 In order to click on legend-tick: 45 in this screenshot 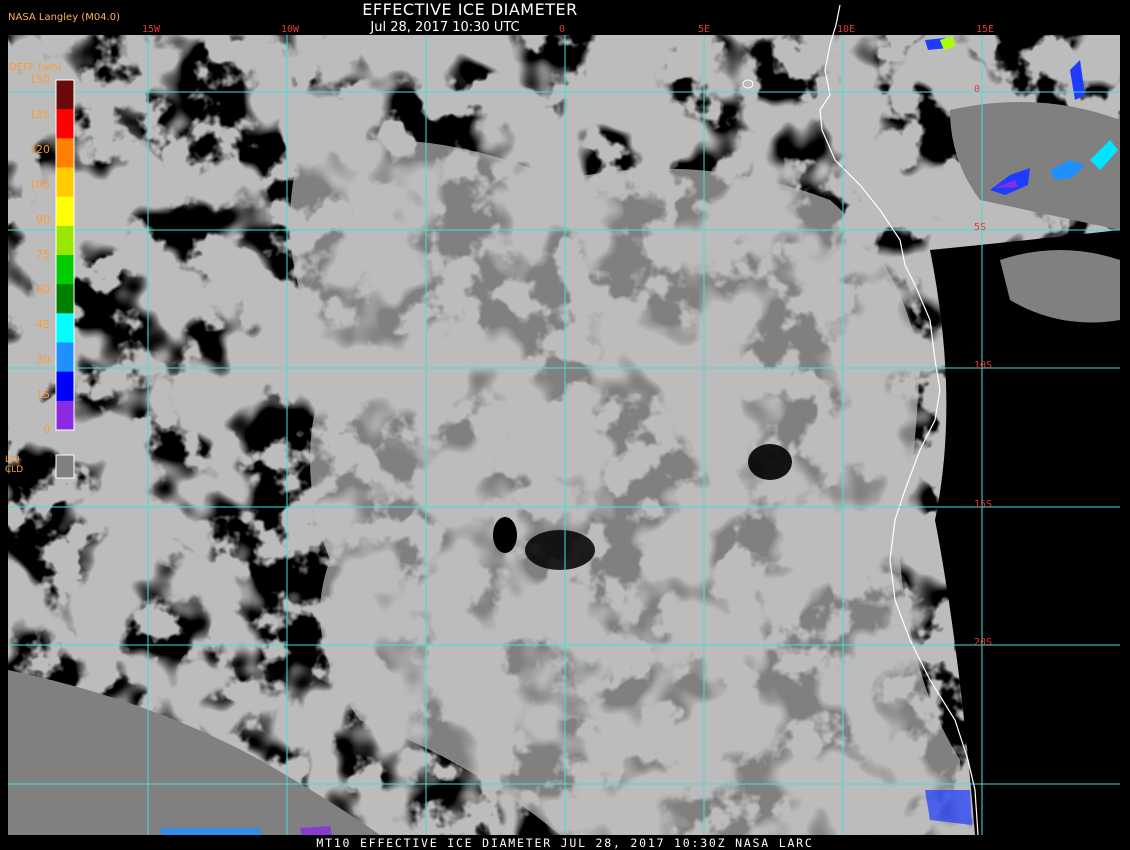, I will do `click(43, 324)`.